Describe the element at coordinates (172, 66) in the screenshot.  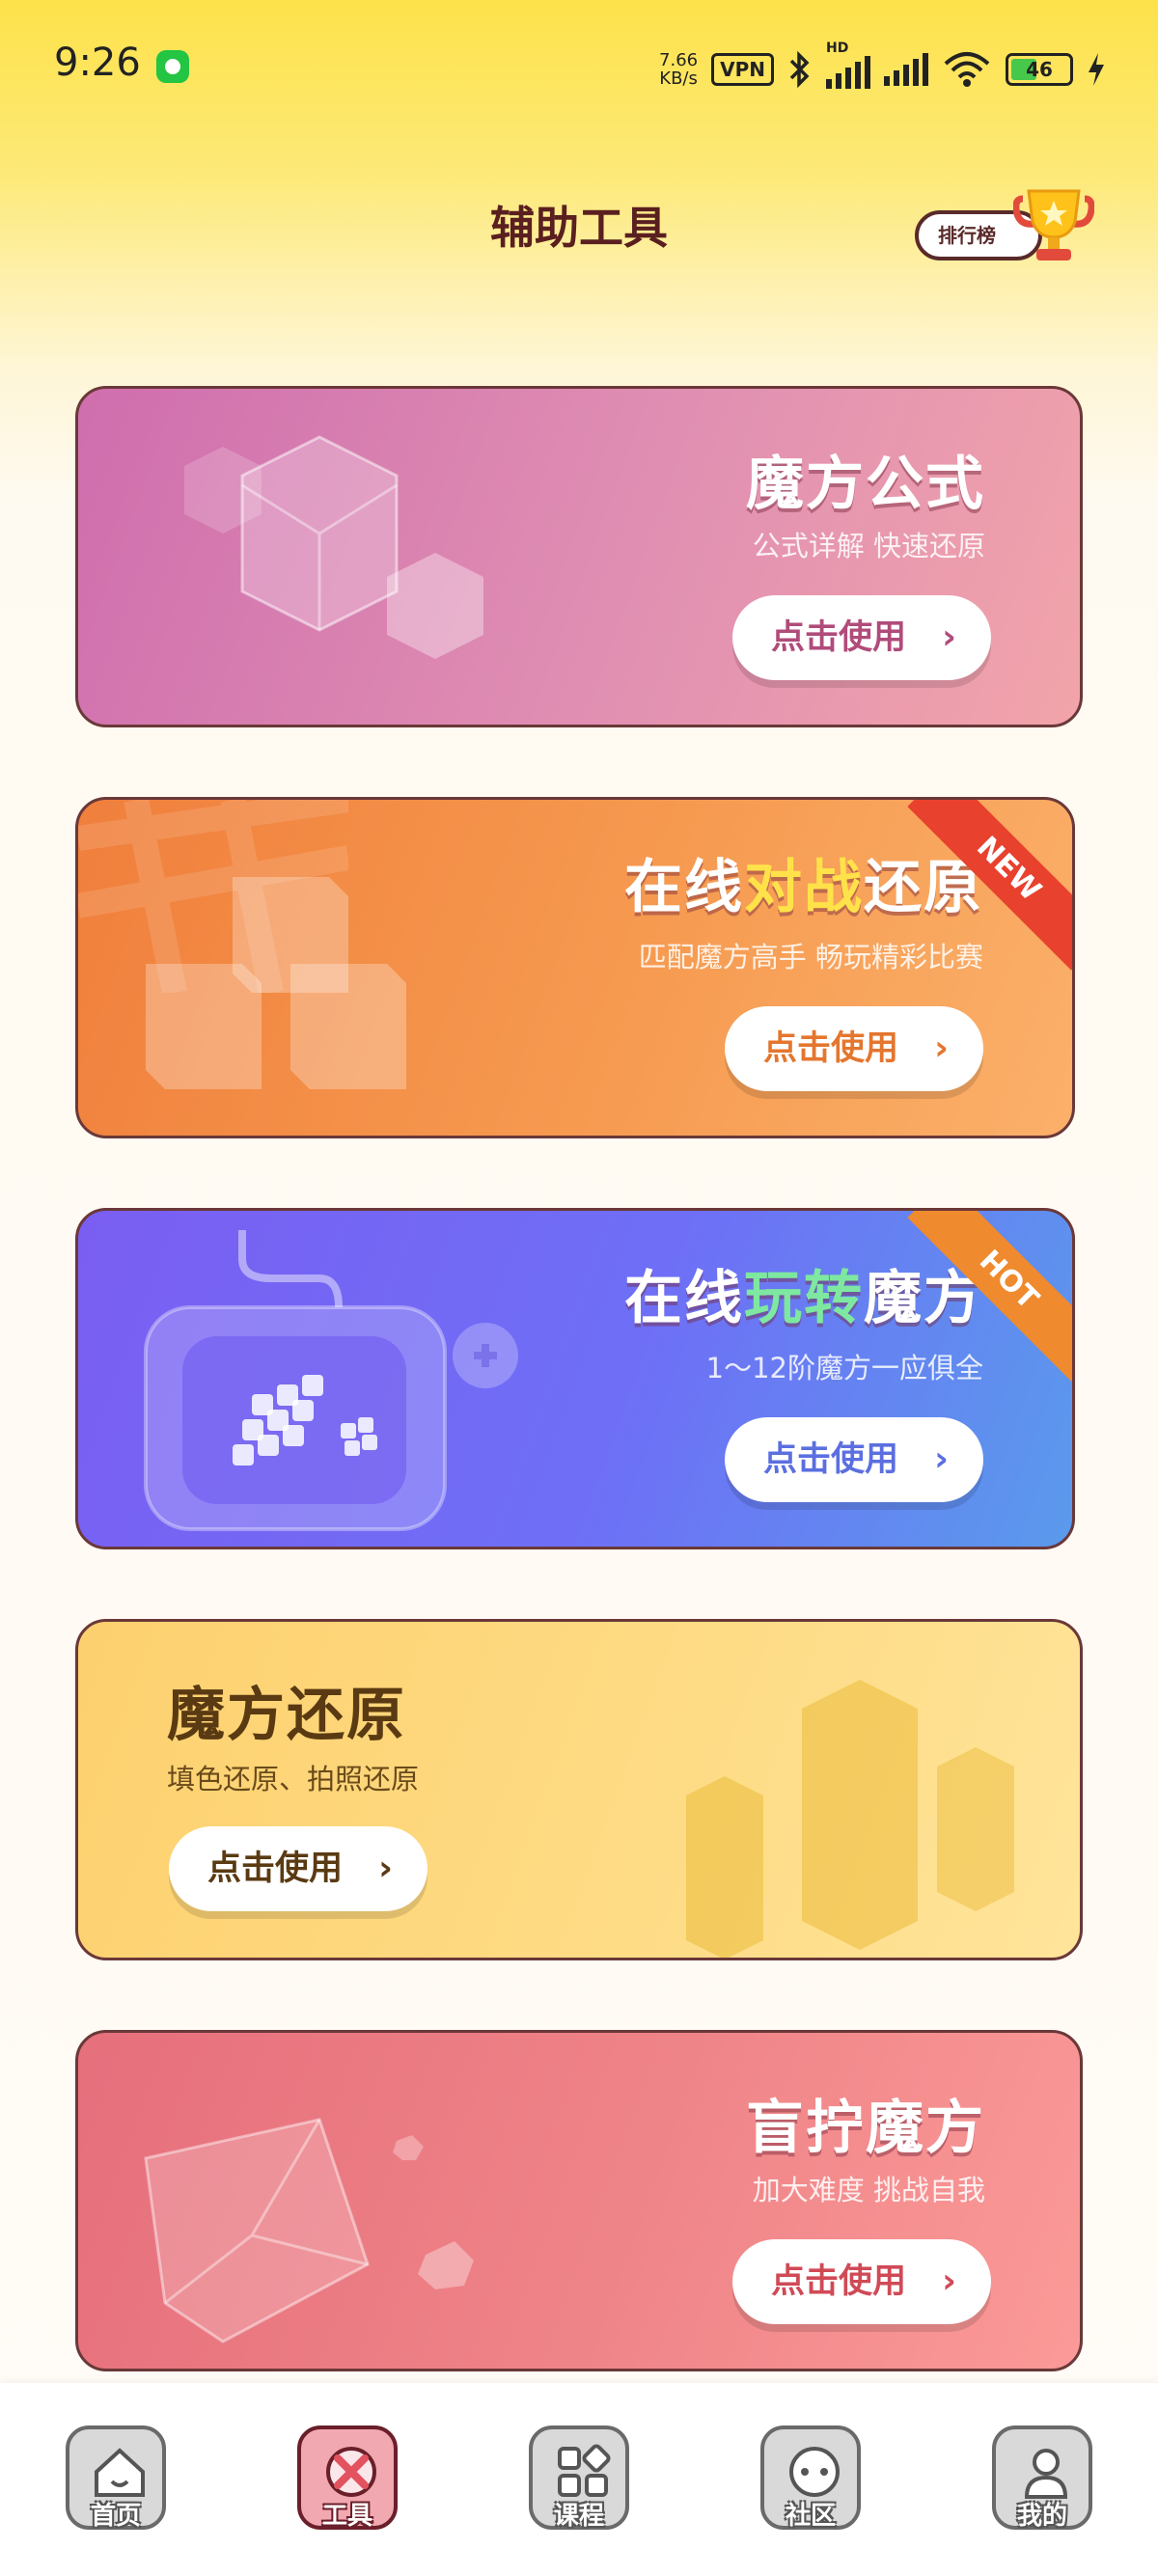
I see `wechat-notification-icon` at that location.